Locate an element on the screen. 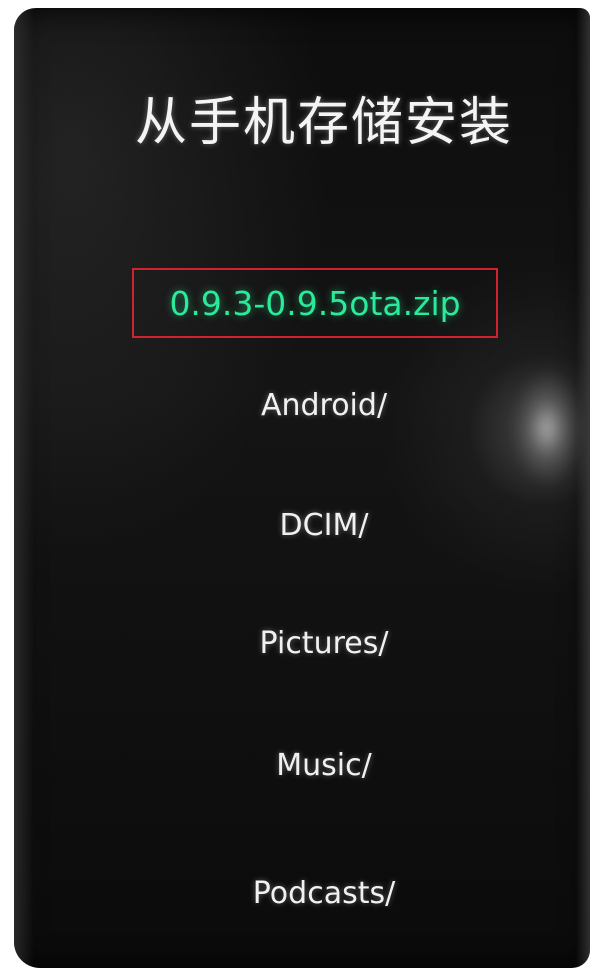  page-title: 从手机存储安装 is located at coordinates (323, 123).